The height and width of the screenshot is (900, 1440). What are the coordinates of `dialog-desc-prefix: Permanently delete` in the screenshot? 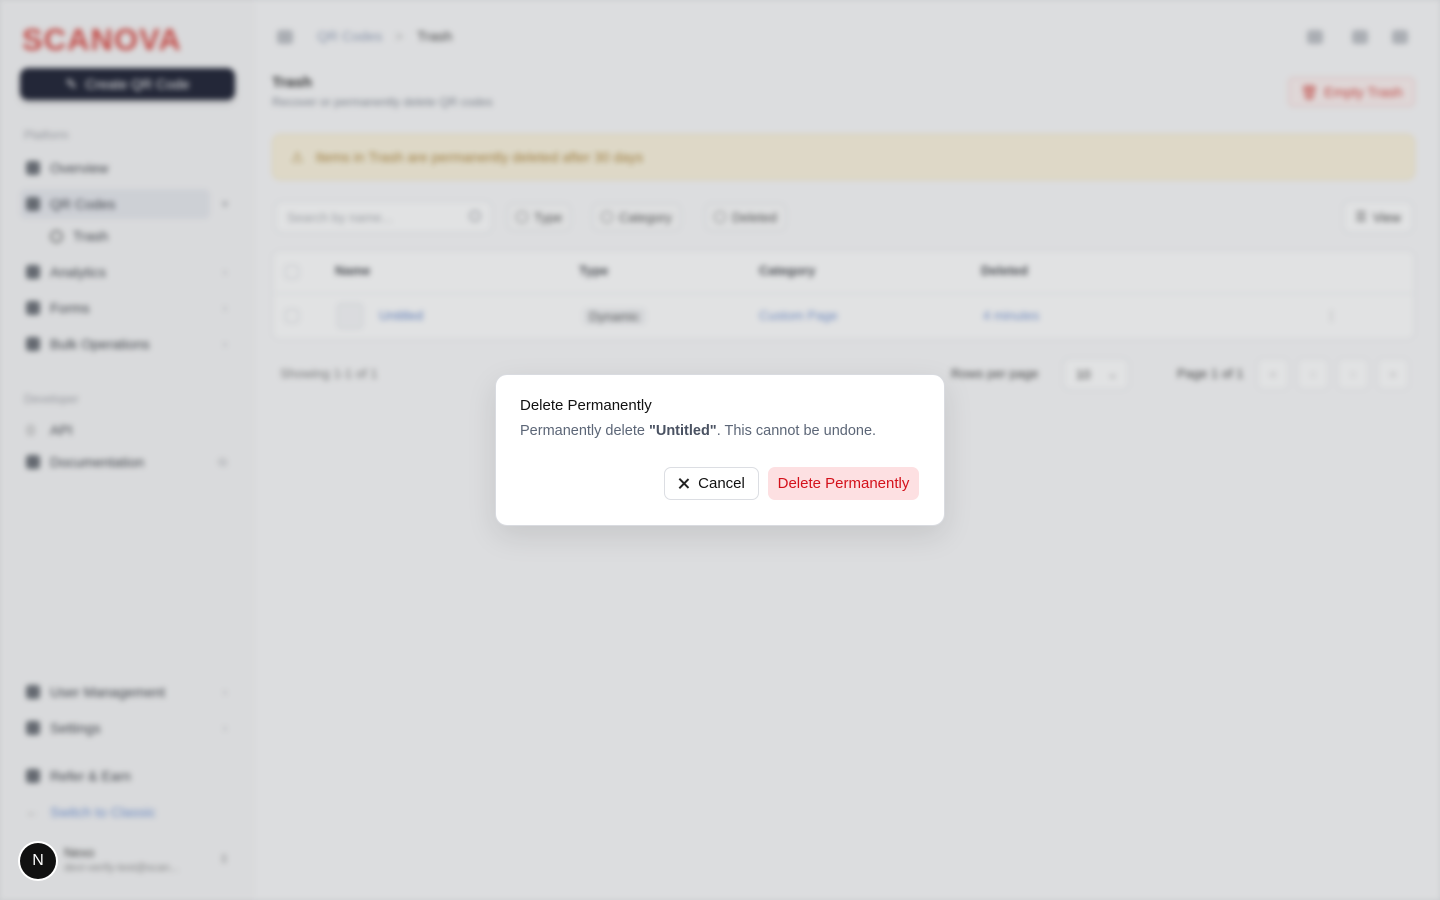 It's located at (584, 431).